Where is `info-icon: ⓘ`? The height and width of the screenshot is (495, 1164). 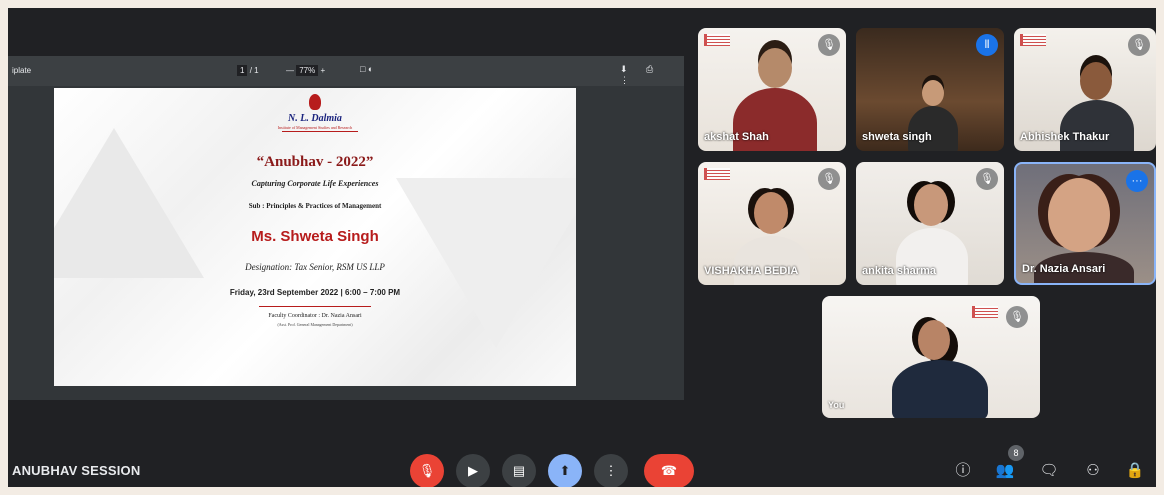 info-icon: ⓘ is located at coordinates (963, 471).